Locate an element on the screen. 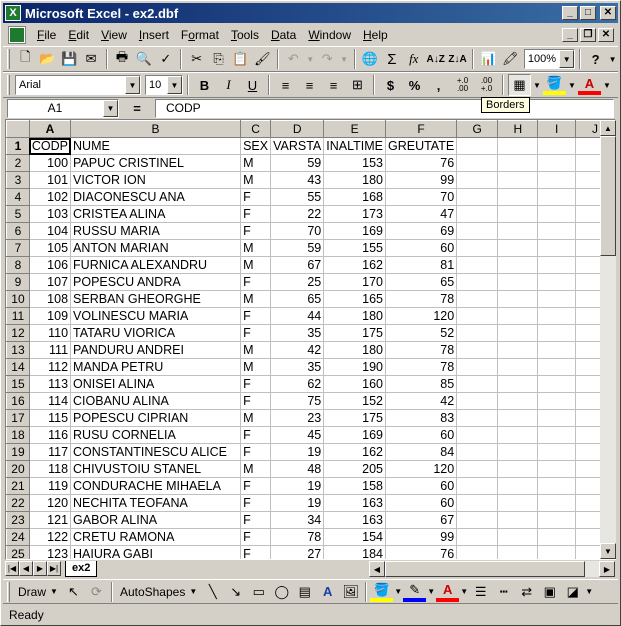 The image size is (621, 626). percent-button: % is located at coordinates (414, 85).